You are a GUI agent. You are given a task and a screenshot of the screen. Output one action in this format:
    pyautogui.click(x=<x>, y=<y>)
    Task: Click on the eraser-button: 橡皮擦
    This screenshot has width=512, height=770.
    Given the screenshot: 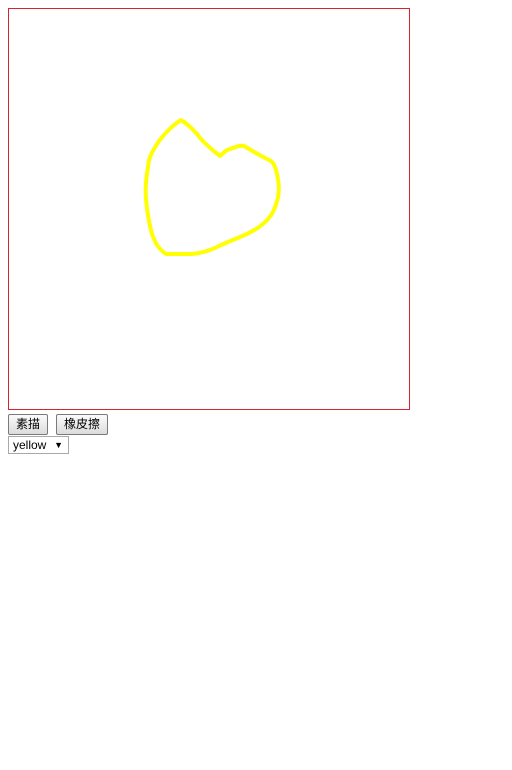 What is the action you would take?
    pyautogui.click(x=82, y=424)
    